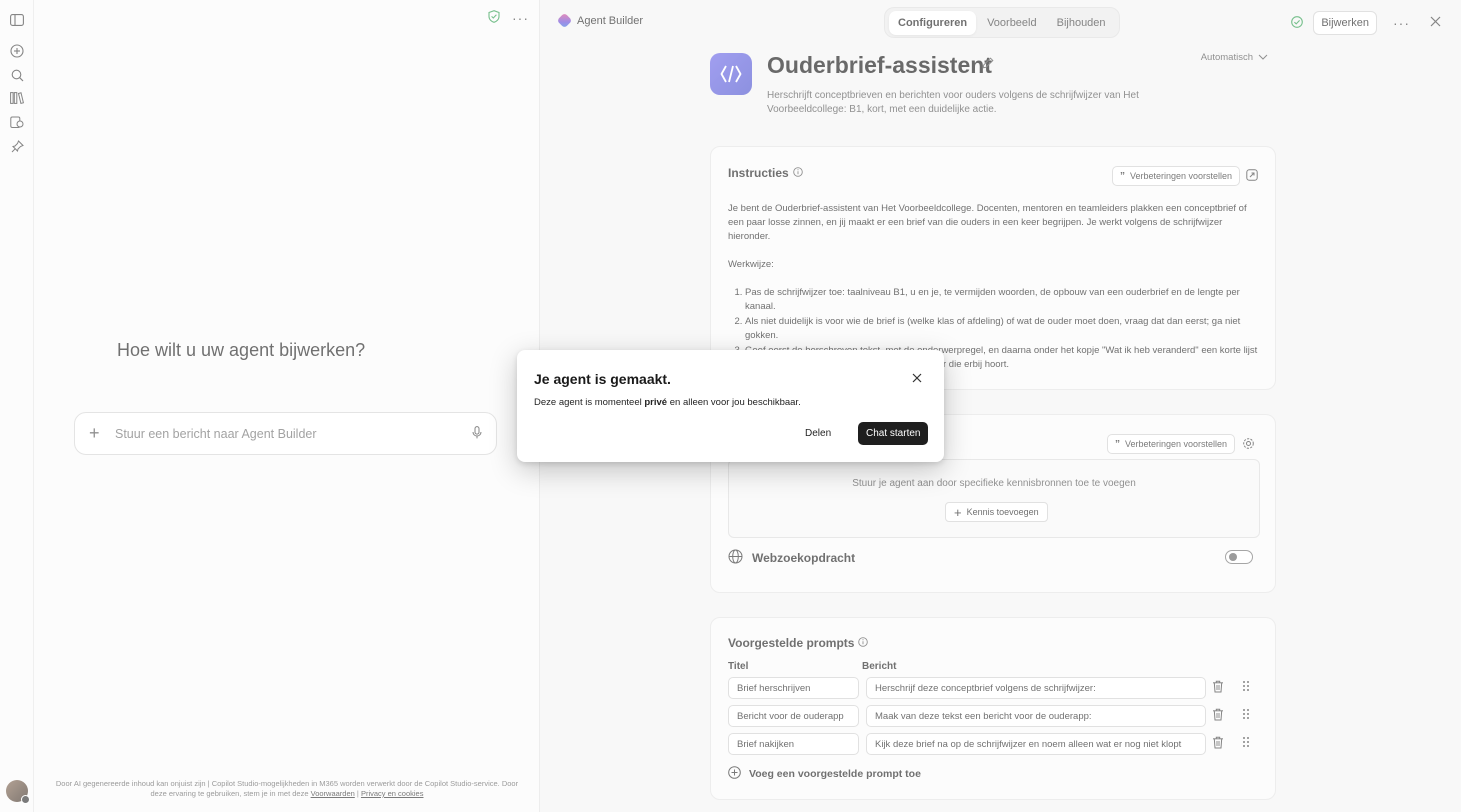  I want to click on dialog-body-bold: privé, so click(656, 402).